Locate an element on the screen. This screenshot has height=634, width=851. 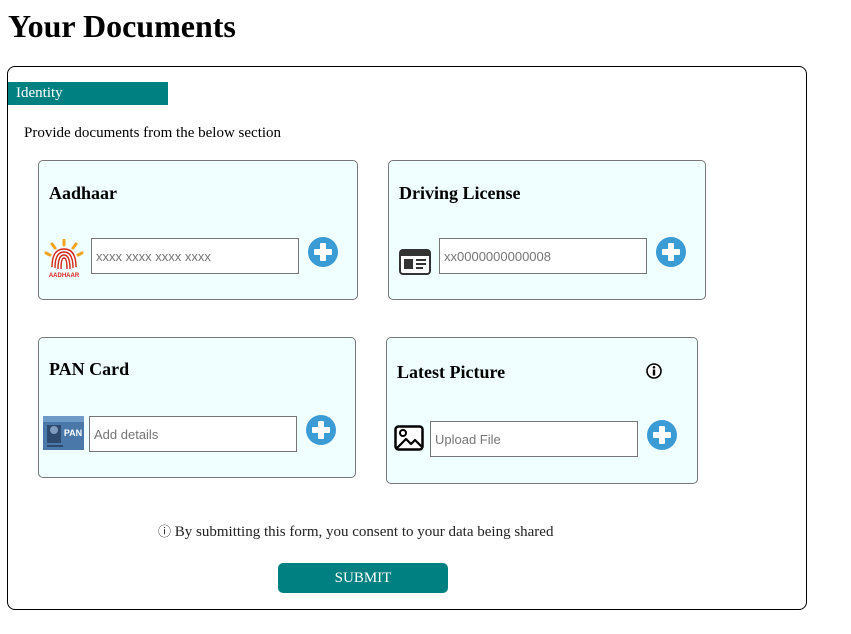
latest-picture-title: Latest Picture is located at coordinates (451, 372).